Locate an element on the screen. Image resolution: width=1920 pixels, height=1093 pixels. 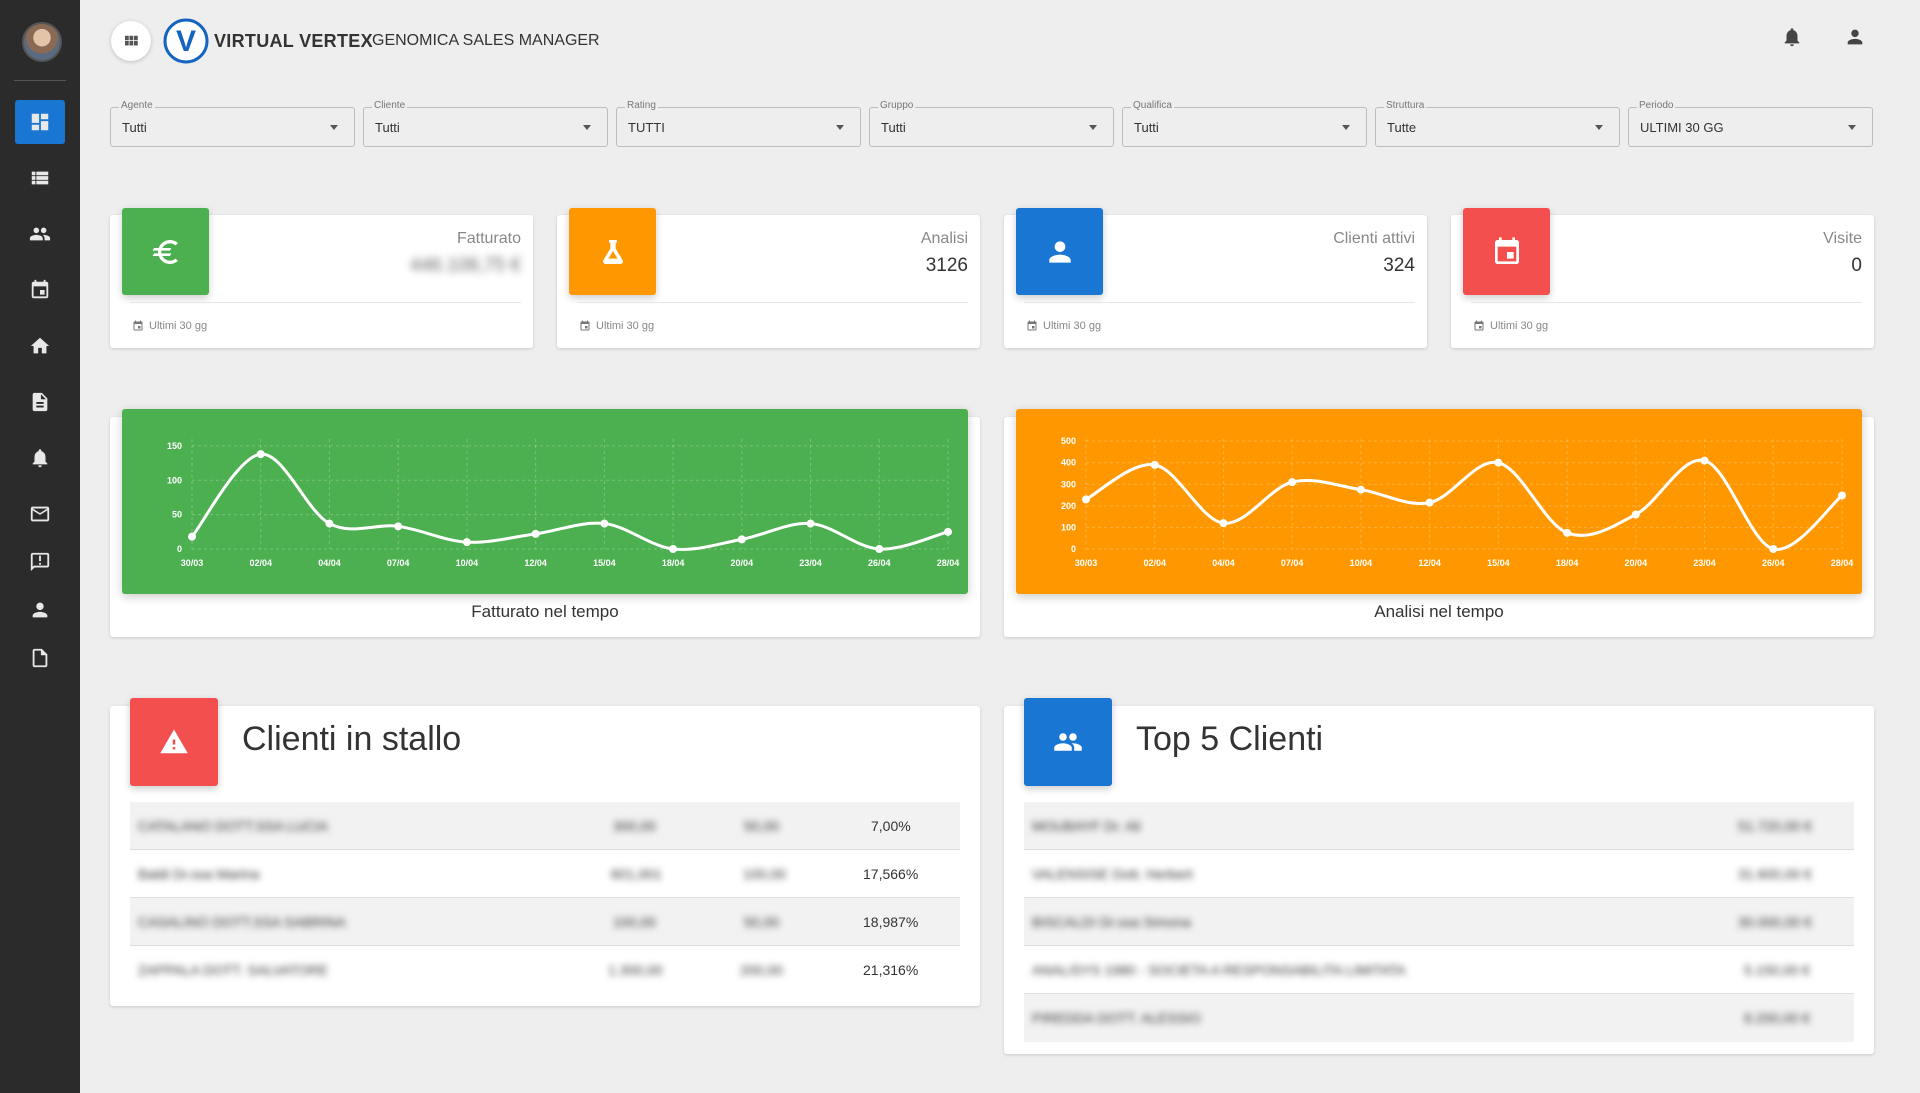
table-row: VALENSISE Dott. Herbert 31.600,00 € is located at coordinates (1439, 874).